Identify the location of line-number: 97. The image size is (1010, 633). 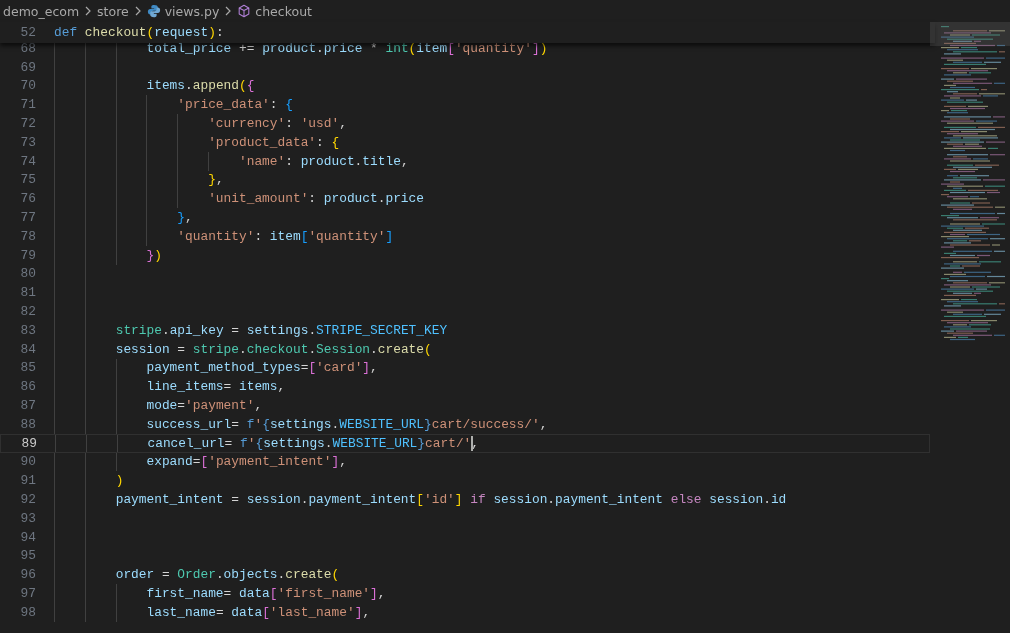
(27, 593).